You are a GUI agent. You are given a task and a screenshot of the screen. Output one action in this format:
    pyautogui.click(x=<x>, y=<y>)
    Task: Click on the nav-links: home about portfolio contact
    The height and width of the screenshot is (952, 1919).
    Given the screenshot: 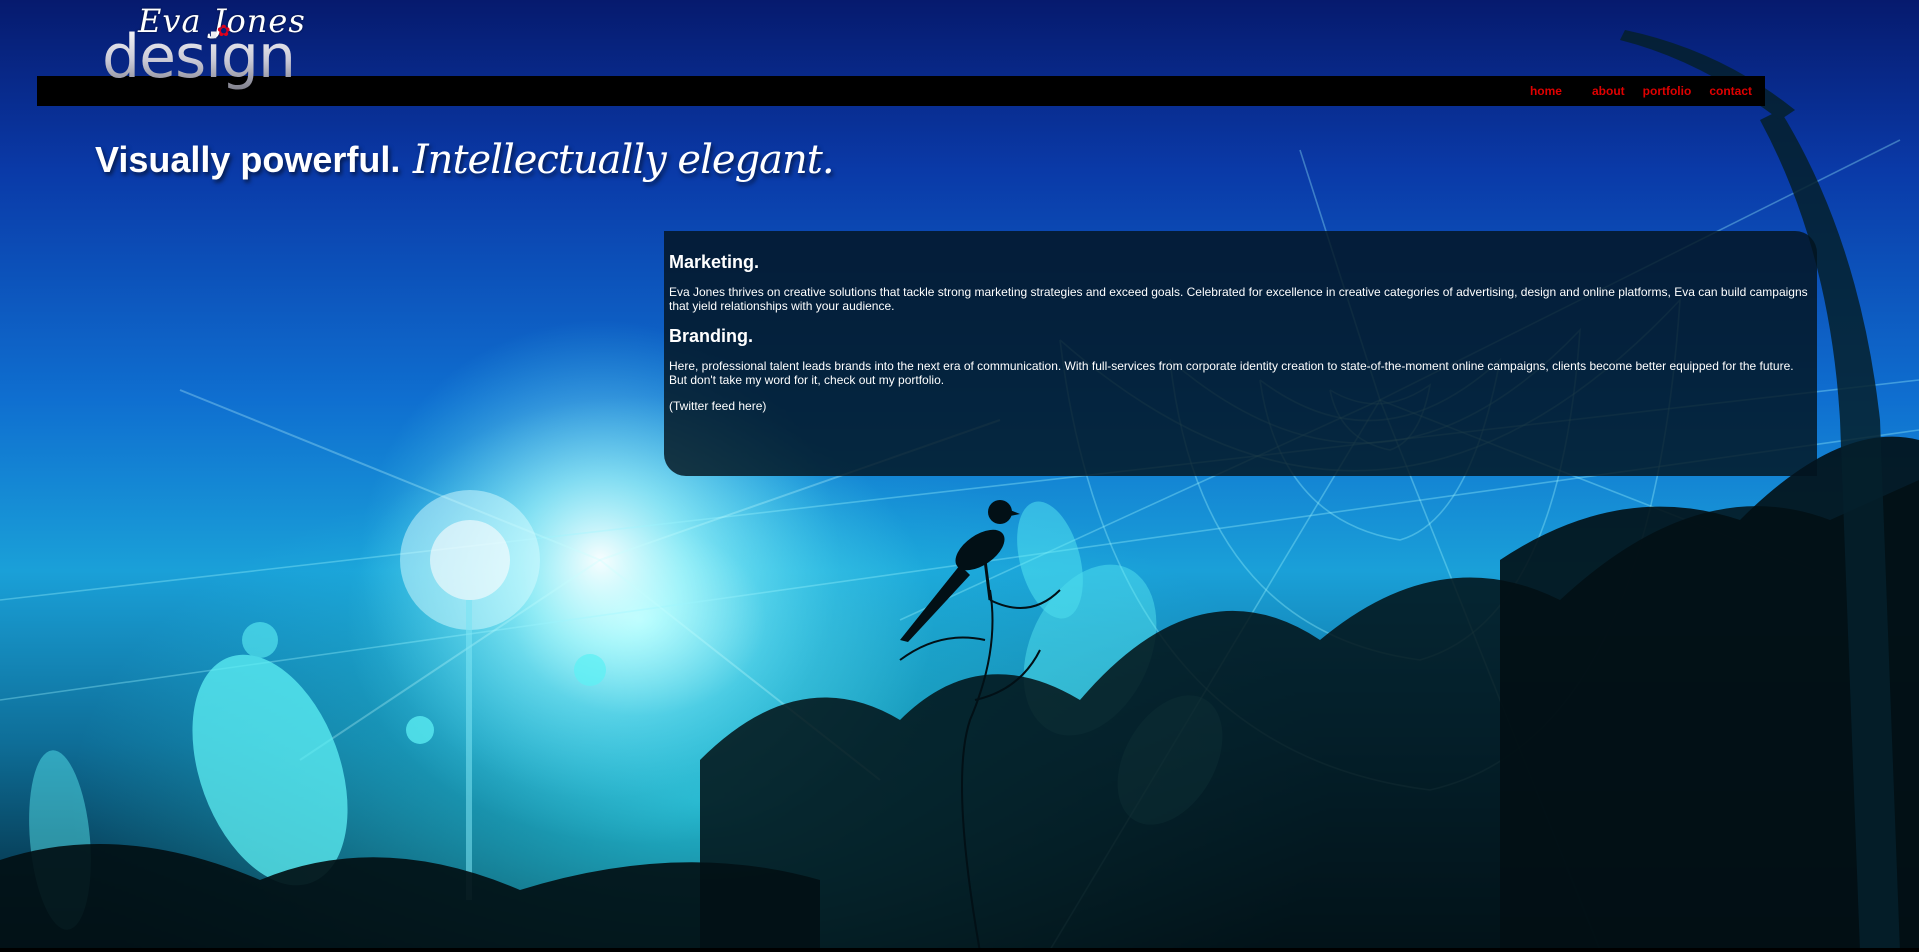 What is the action you would take?
    pyautogui.click(x=1641, y=91)
    